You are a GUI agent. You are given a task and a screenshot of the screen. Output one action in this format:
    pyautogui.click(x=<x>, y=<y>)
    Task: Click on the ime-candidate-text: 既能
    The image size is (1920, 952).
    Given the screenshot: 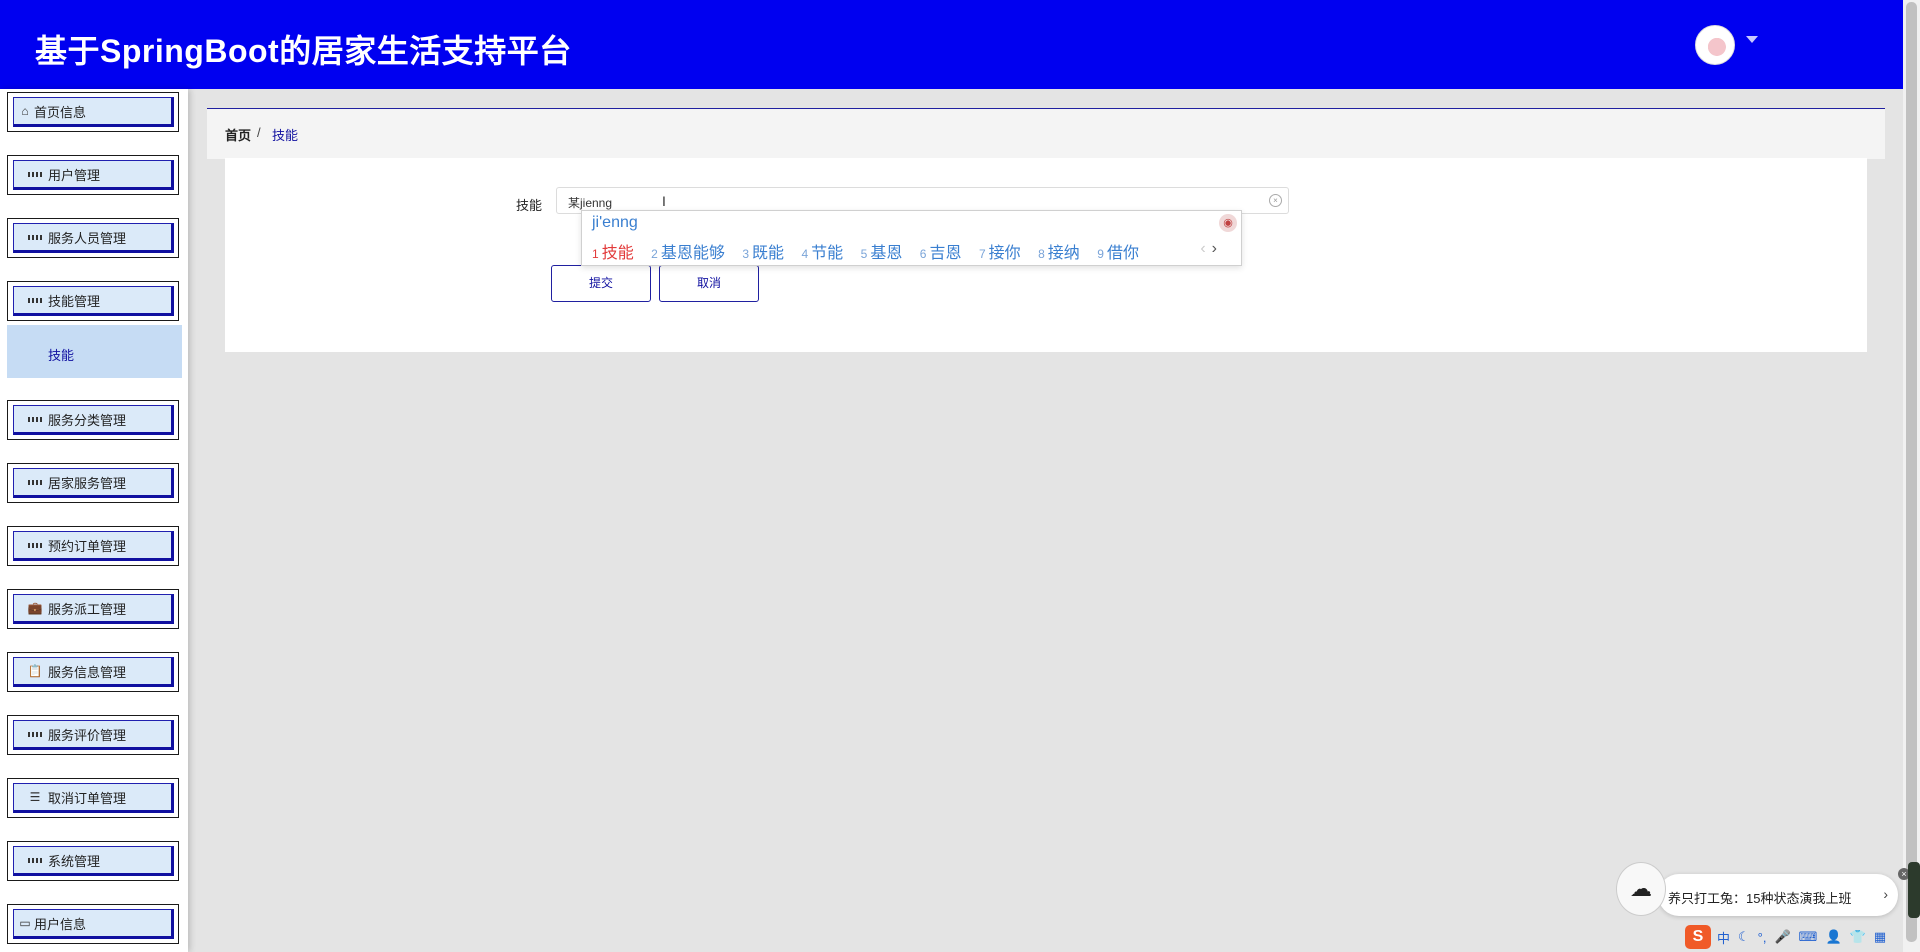 What is the action you would take?
    pyautogui.click(x=768, y=253)
    